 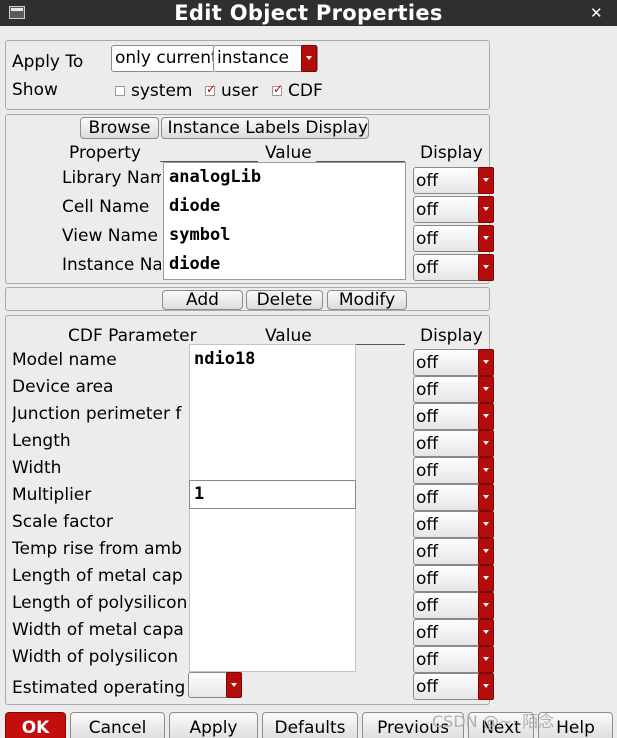 What do you see at coordinates (99, 688) in the screenshot?
I see `cdf-name-estimated-operating: Estimated operating` at bounding box center [99, 688].